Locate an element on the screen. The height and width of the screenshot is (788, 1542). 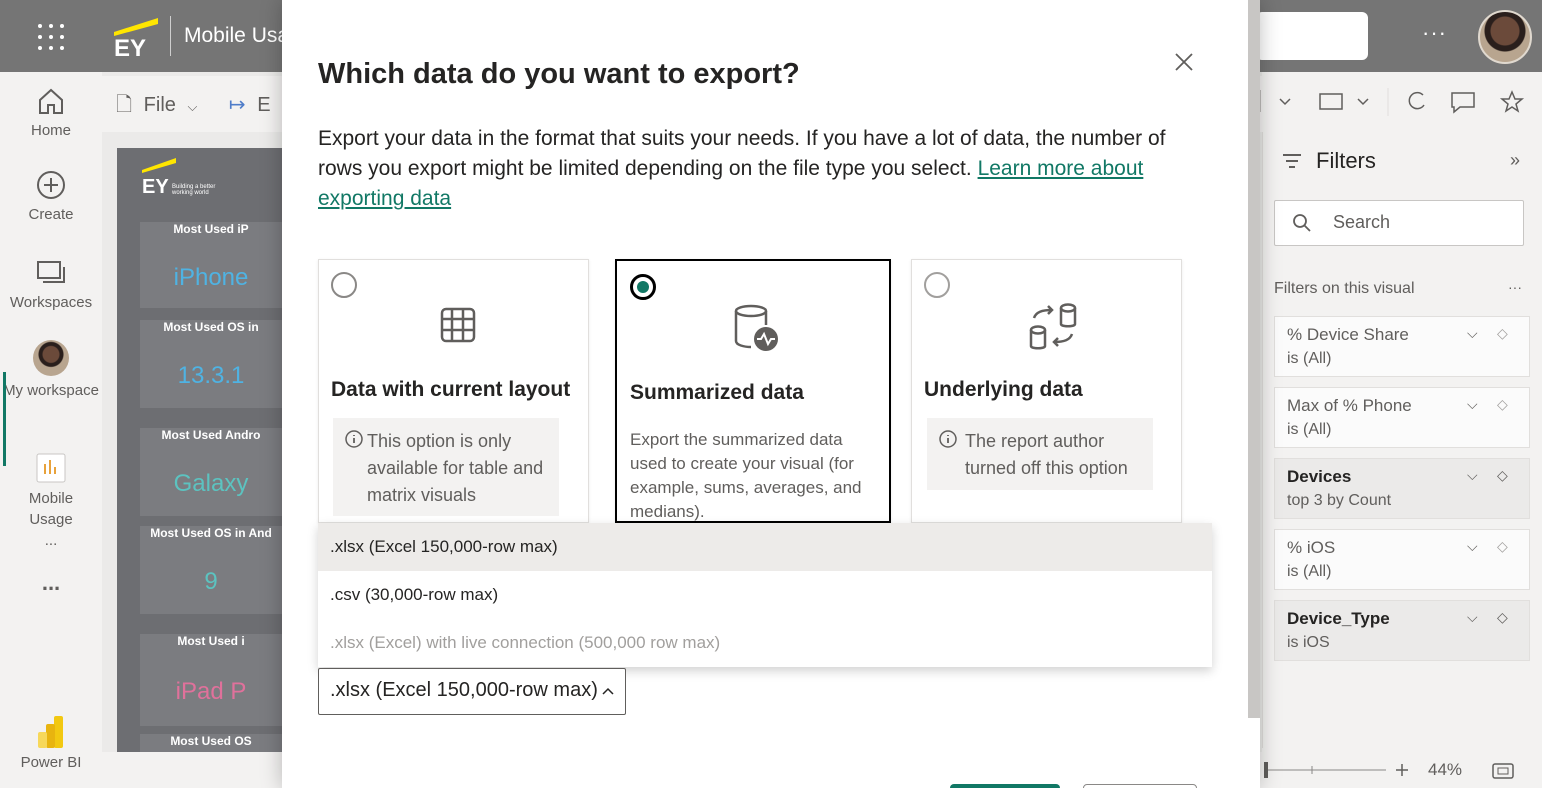
filter-name: Device_Type is located at coordinates (1338, 618).